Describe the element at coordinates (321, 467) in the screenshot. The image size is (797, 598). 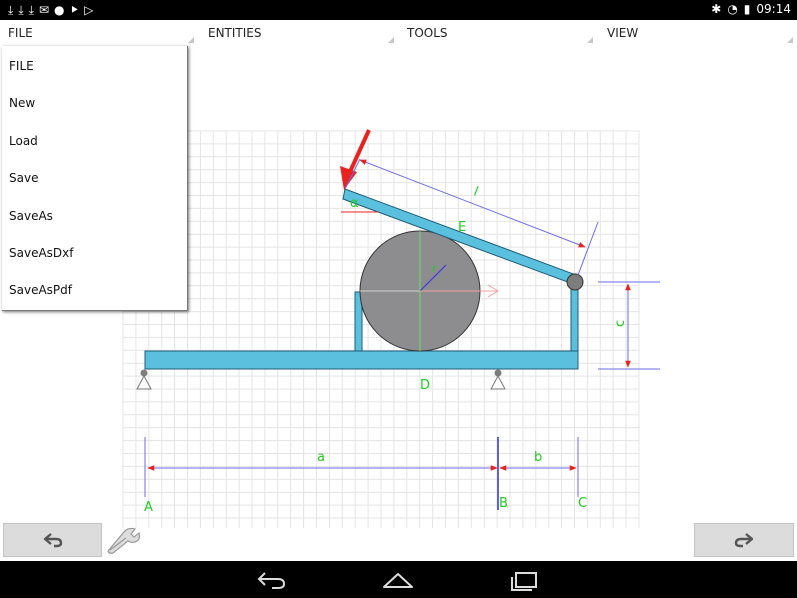
I see `dimension-a` at that location.